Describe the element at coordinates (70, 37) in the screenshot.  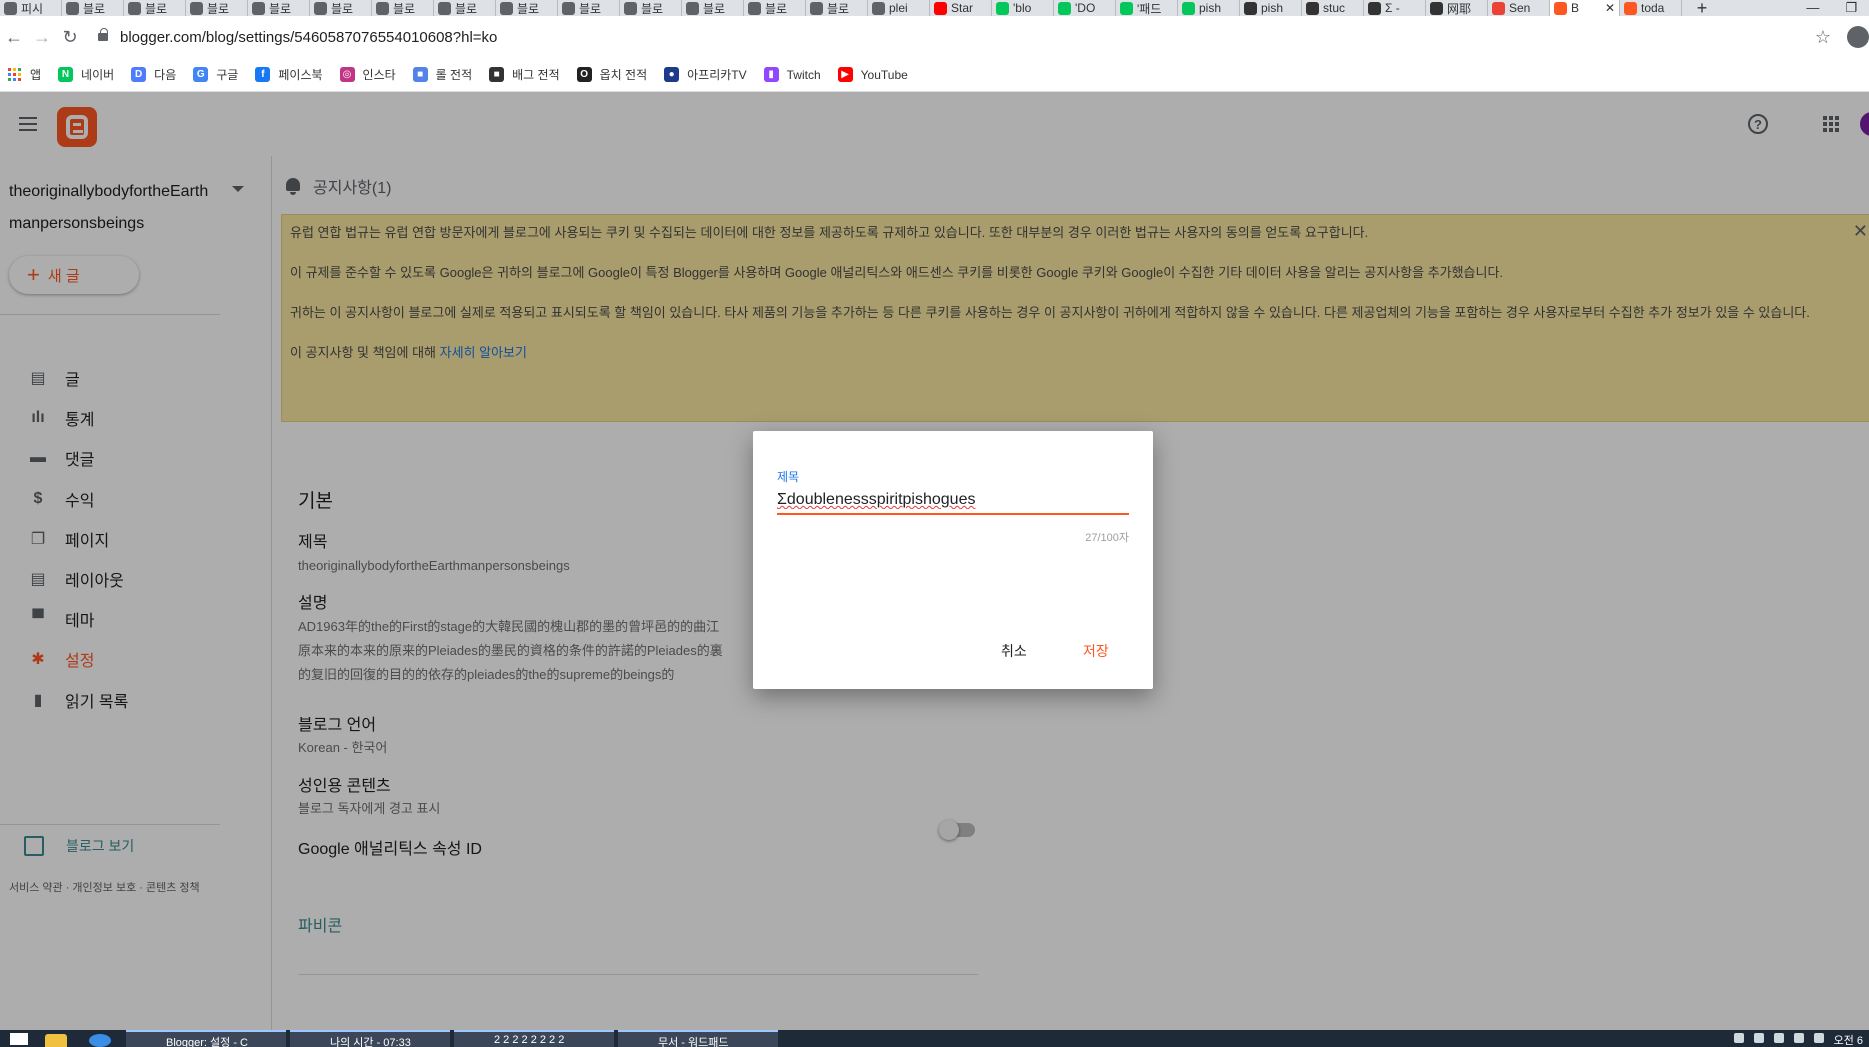
I see `reload-icon: ↻` at that location.